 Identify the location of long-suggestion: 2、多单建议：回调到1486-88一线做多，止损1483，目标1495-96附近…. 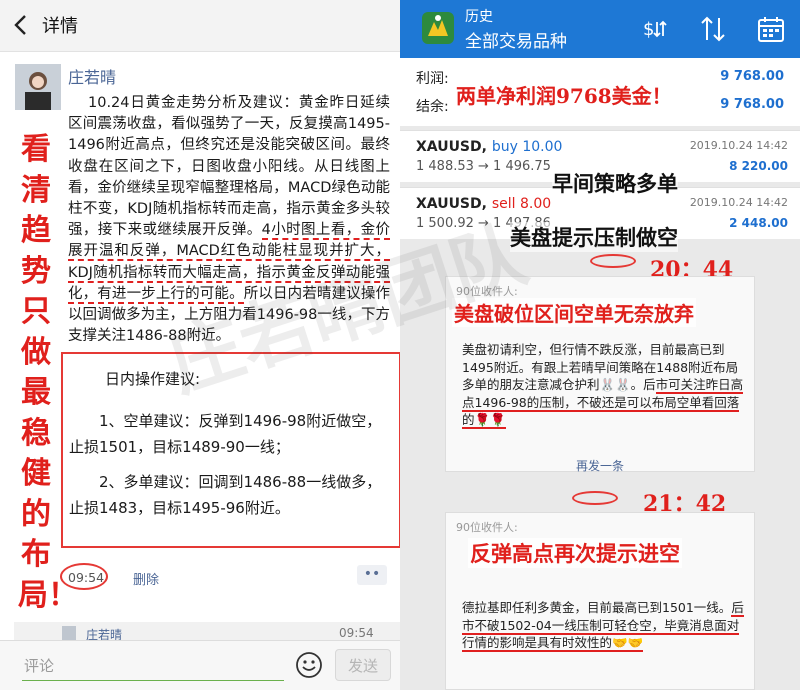
(225, 495).